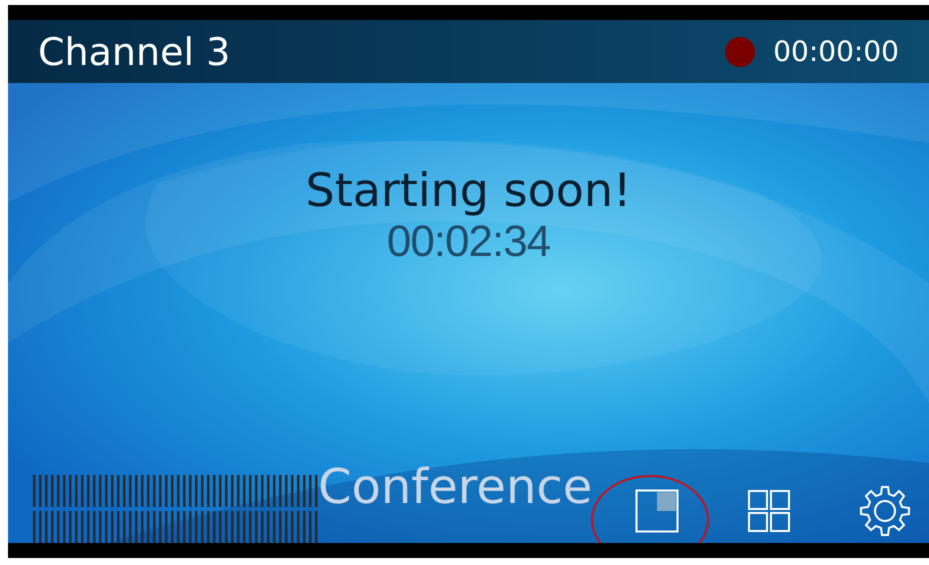 The width and height of the screenshot is (929, 565). I want to click on settings-icon, so click(885, 511).